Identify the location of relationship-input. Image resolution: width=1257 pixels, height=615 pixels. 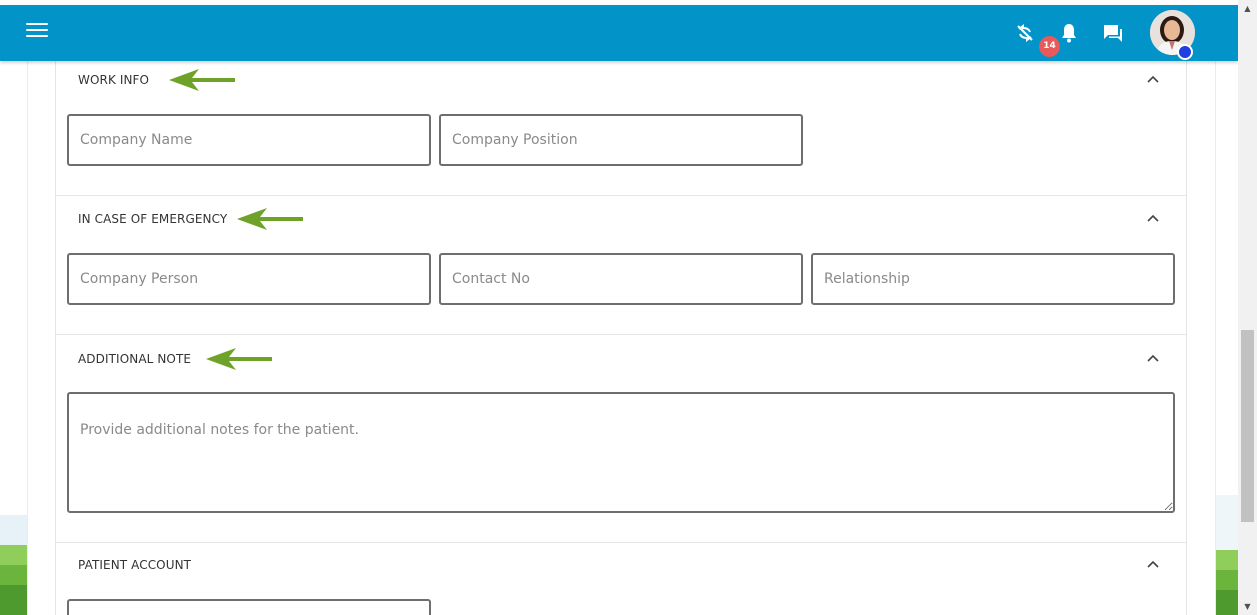
(993, 279).